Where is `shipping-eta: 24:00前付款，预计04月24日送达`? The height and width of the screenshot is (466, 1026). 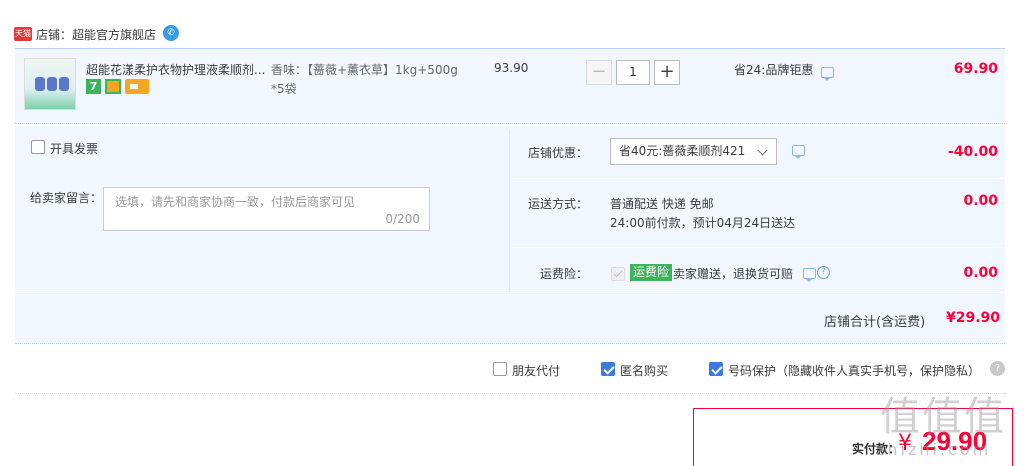
shipping-eta: 24:00前付款，预计04月24日送达 is located at coordinates (703, 223).